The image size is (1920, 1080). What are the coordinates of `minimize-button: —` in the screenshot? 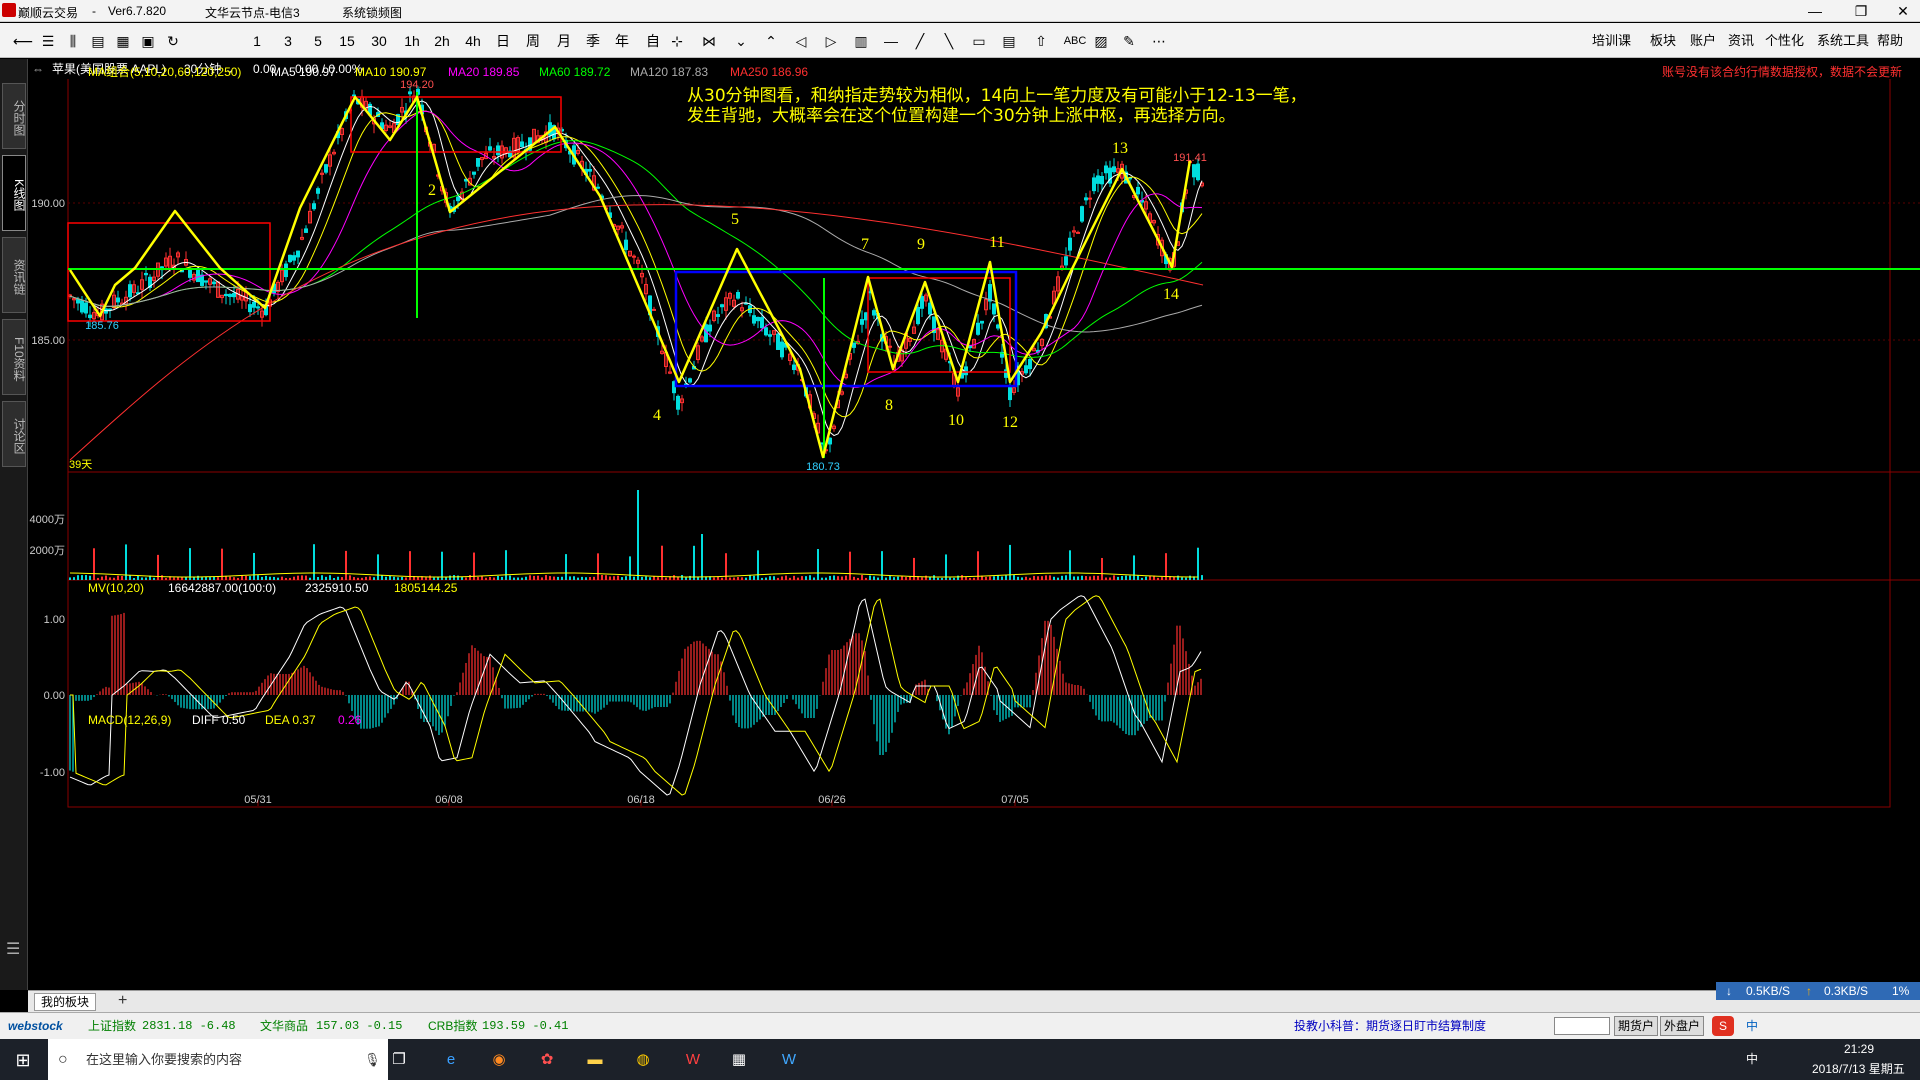 It's located at (1815, 11).